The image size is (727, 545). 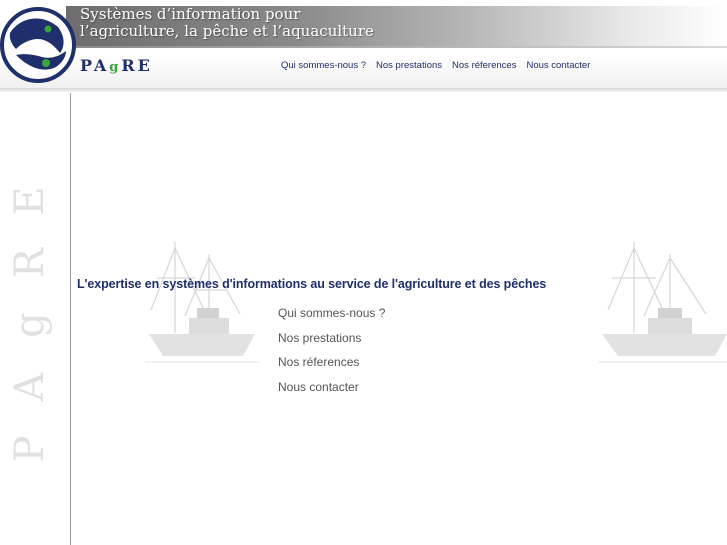 I want to click on vertical-brand-letter: P, so click(x=30, y=449).